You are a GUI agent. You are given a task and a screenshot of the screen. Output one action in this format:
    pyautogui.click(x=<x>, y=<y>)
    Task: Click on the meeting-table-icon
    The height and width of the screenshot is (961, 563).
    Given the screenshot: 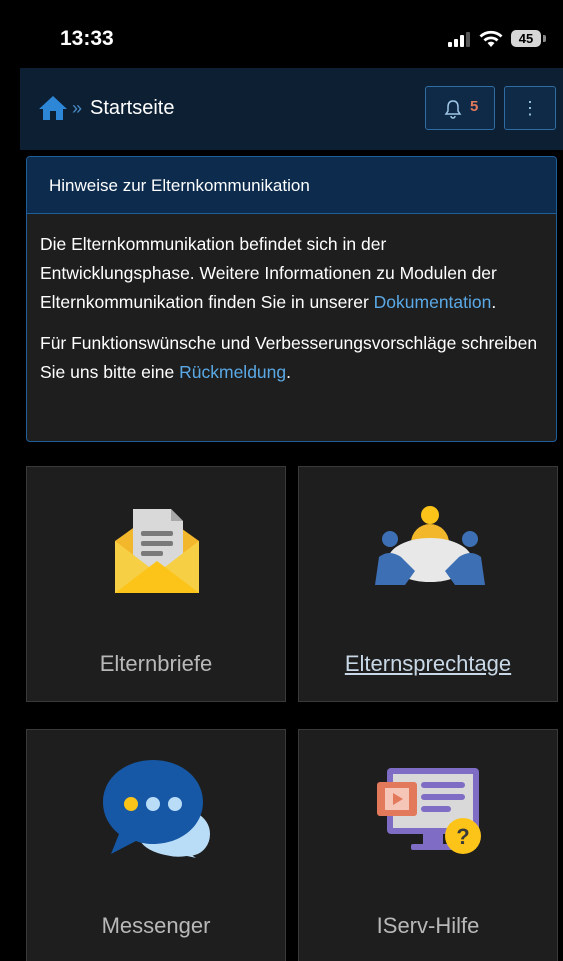 What is the action you would take?
    pyautogui.click(x=430, y=545)
    